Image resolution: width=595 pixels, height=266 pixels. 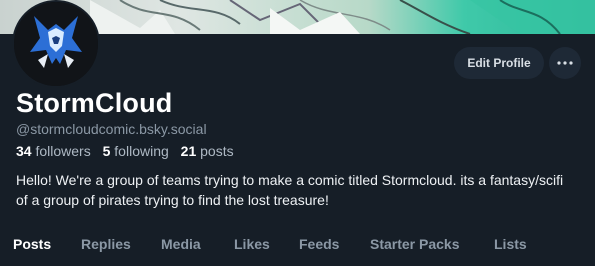 What do you see at coordinates (319, 244) in the screenshot?
I see `tab-feeds: Feeds` at bounding box center [319, 244].